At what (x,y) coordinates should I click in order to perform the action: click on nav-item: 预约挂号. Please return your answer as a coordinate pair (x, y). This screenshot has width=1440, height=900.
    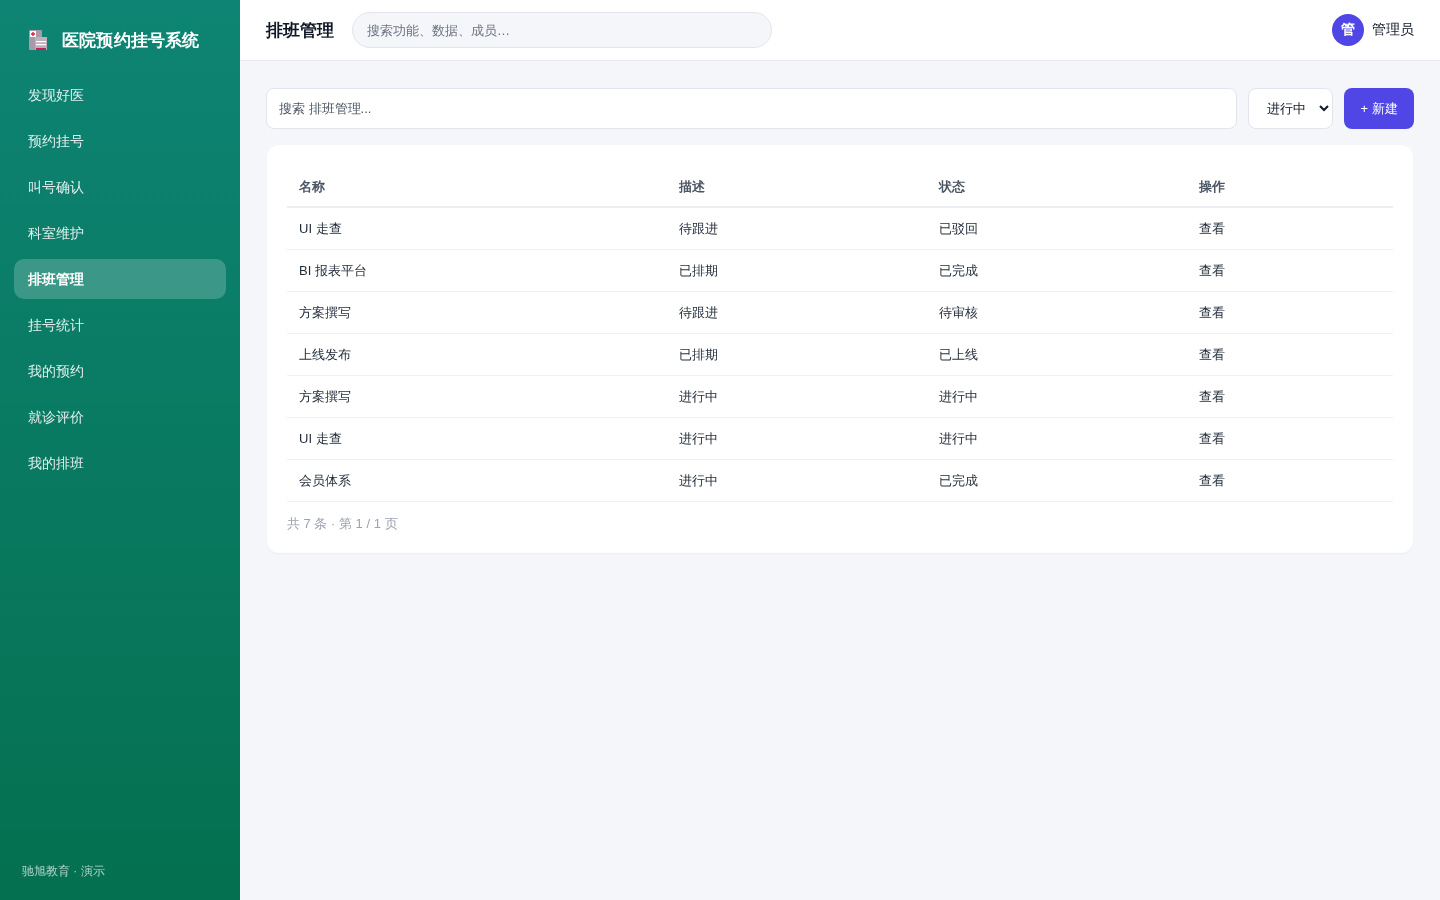
    Looking at the image, I should click on (120, 141).